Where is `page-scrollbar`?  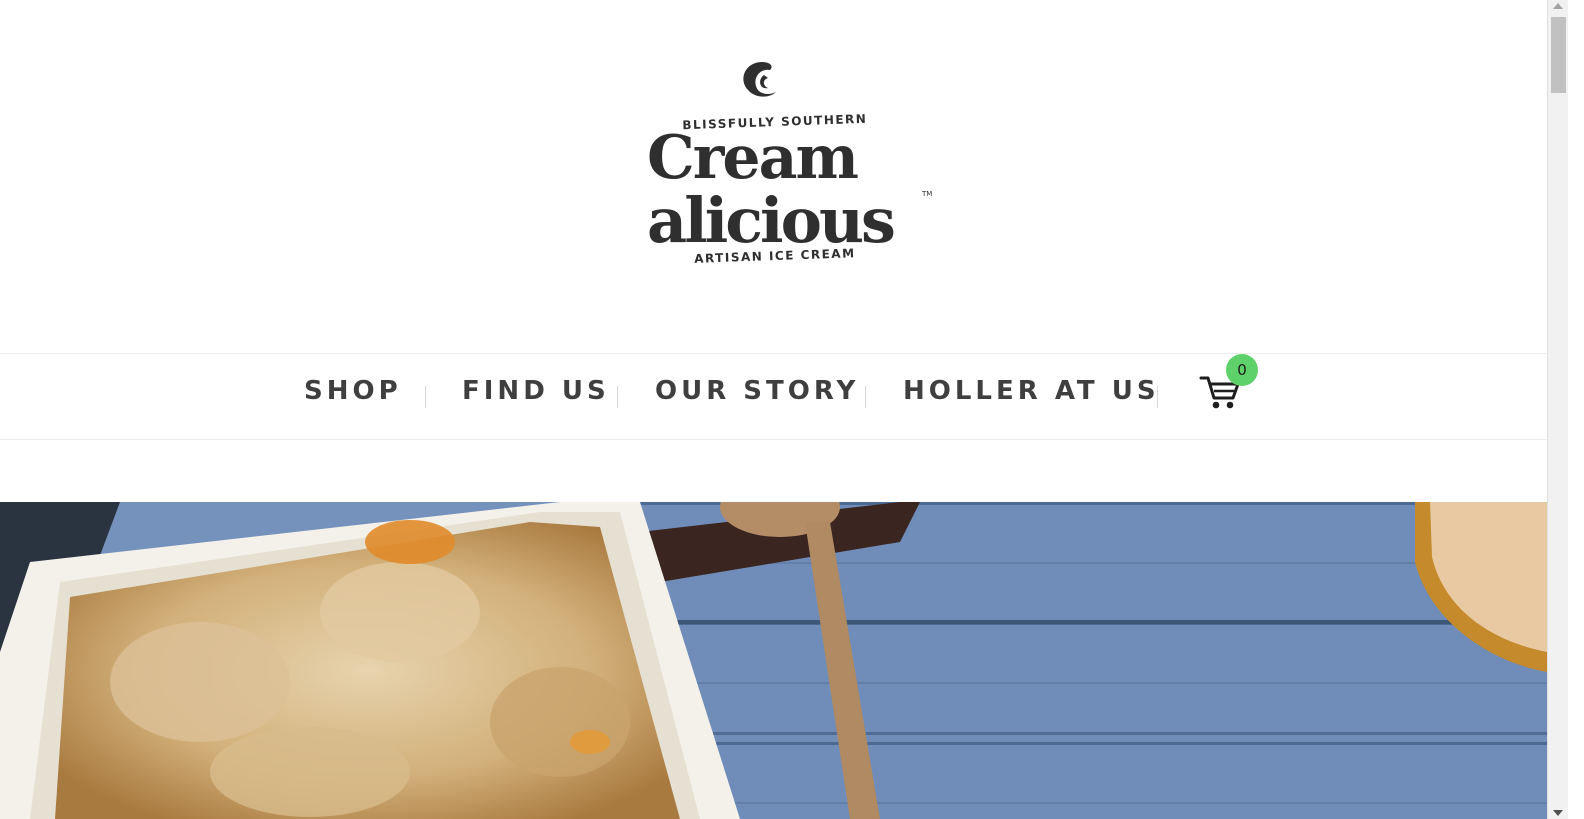 page-scrollbar is located at coordinates (1557, 409).